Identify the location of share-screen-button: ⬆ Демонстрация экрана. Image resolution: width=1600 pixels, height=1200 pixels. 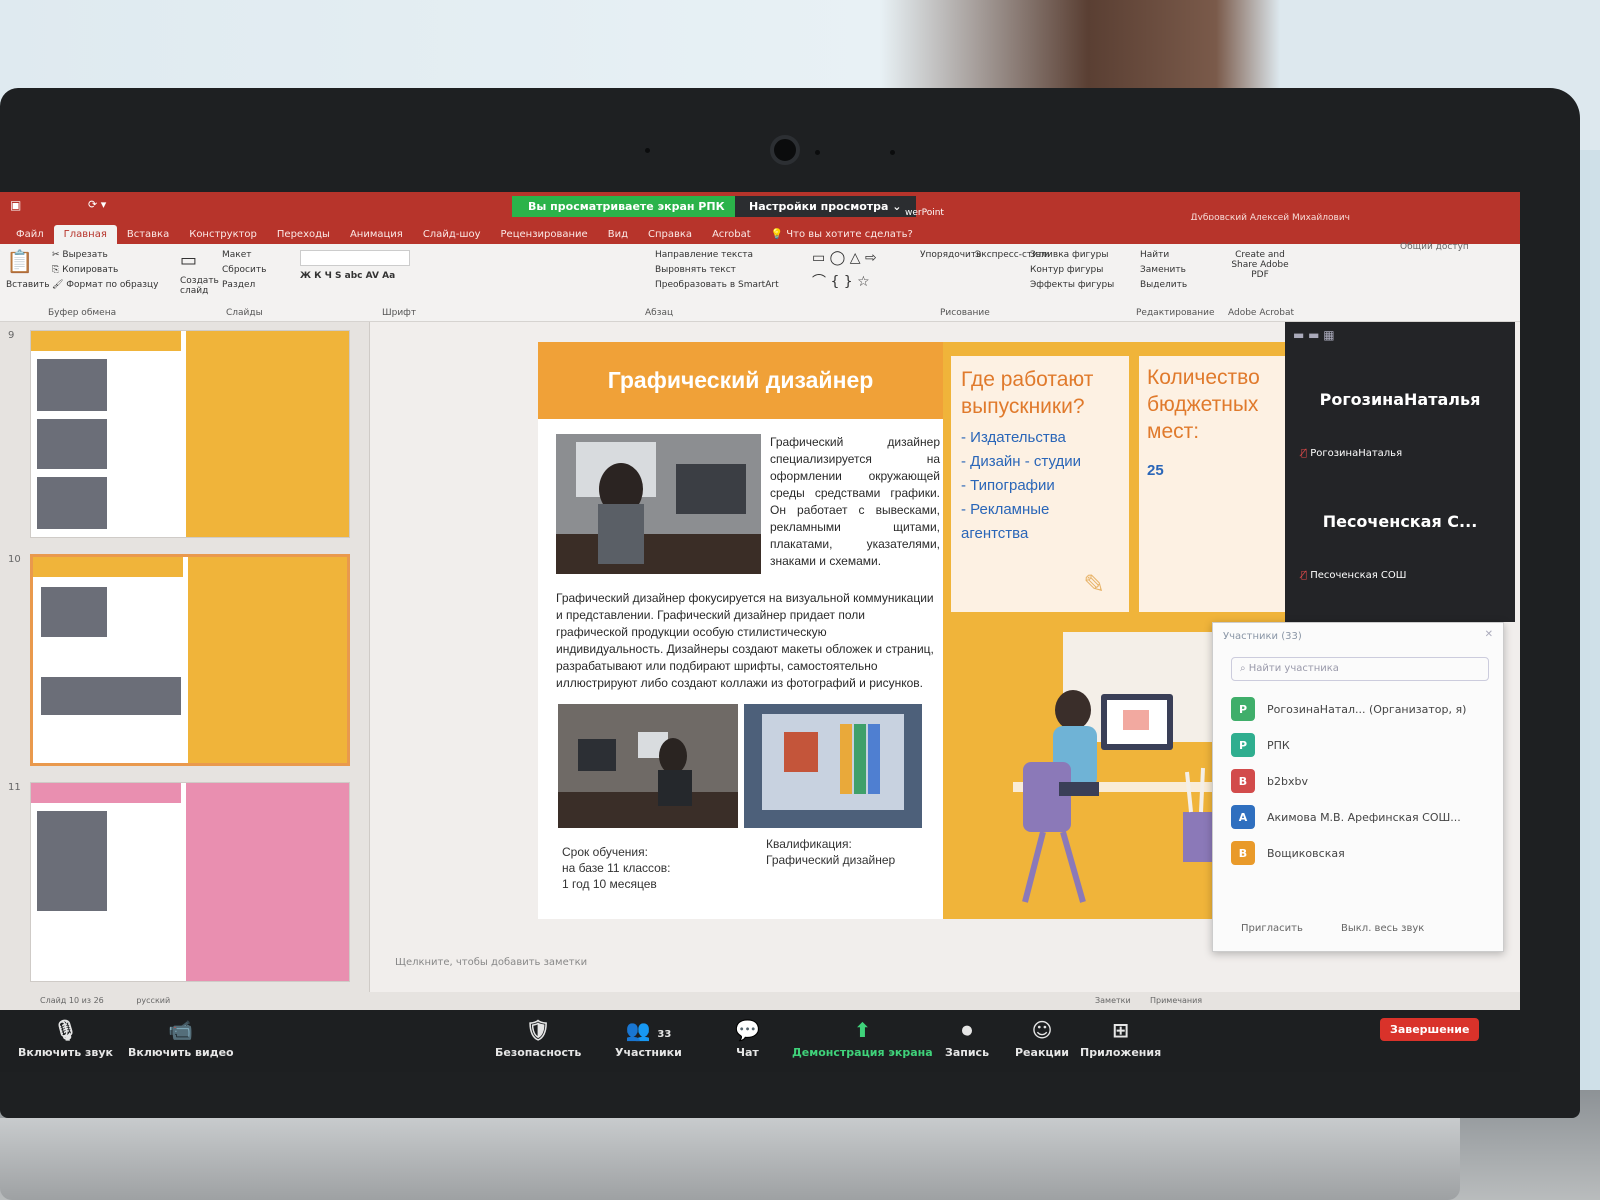
(862, 1038).